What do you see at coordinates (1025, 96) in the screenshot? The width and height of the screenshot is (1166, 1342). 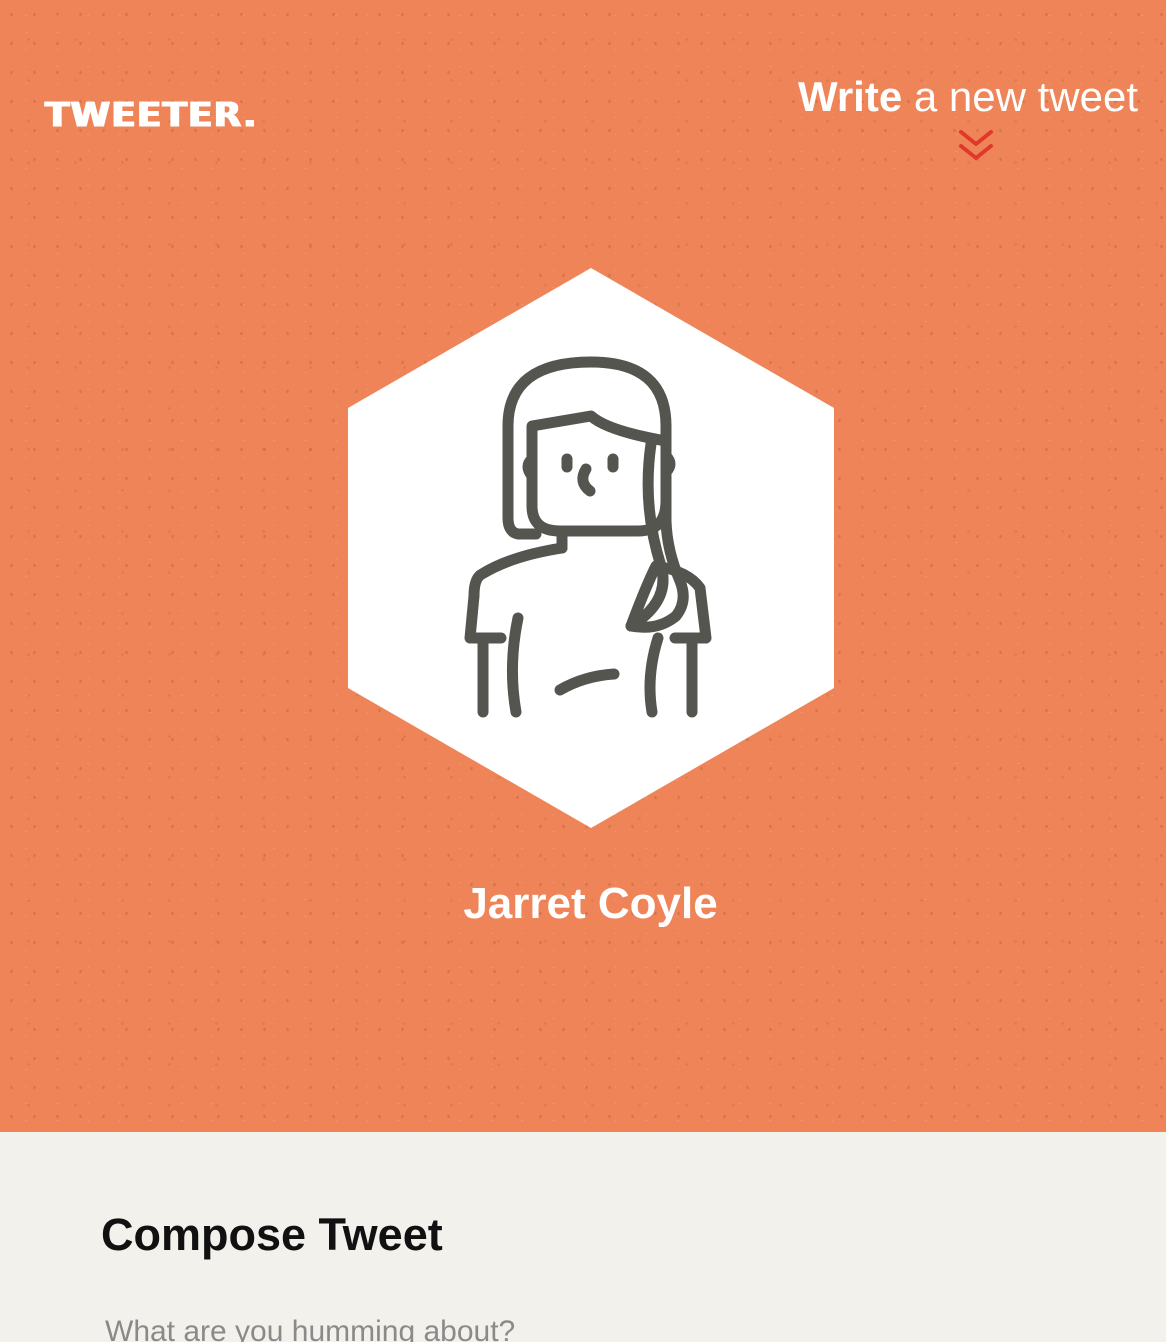 I see `write-link-rest: a new tweet` at bounding box center [1025, 96].